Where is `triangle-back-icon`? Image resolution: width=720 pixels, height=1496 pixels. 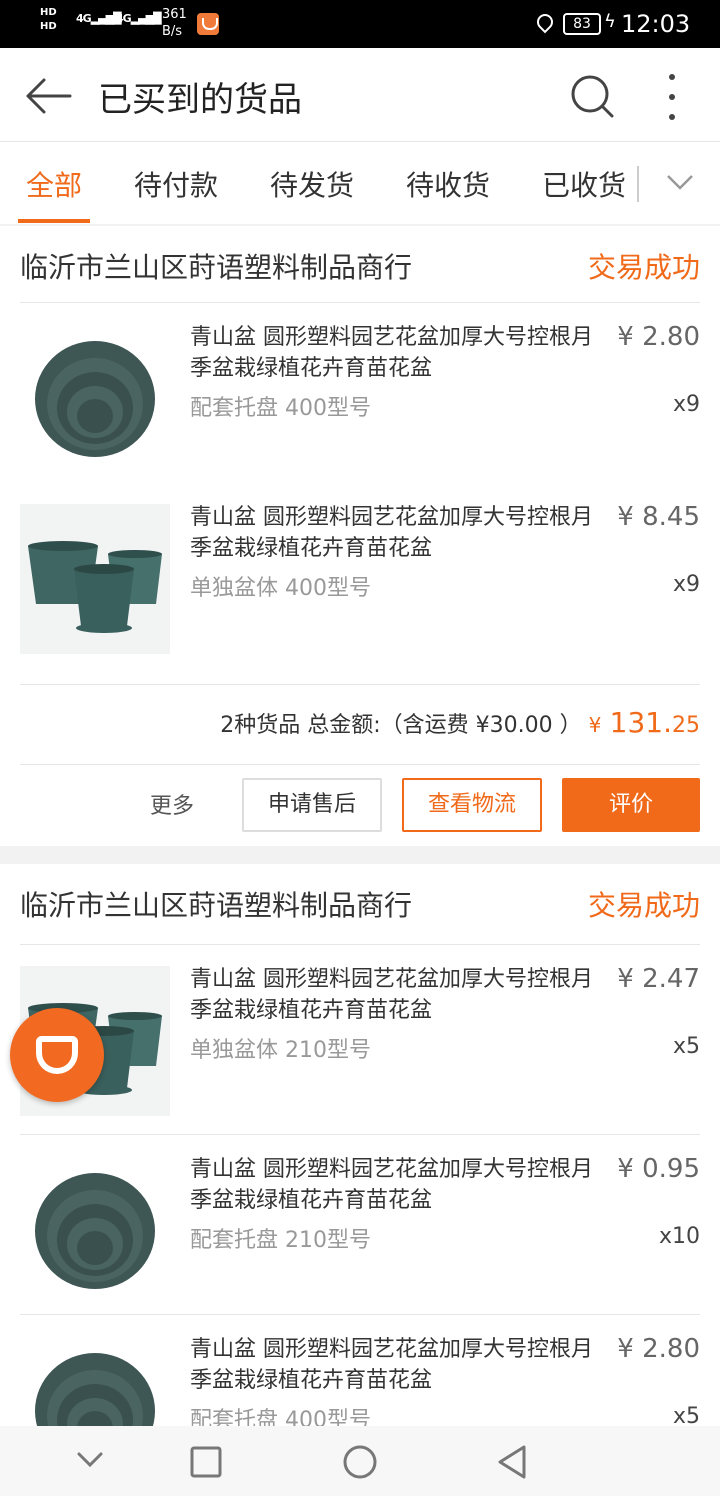 triangle-back-icon is located at coordinates (512, 1462).